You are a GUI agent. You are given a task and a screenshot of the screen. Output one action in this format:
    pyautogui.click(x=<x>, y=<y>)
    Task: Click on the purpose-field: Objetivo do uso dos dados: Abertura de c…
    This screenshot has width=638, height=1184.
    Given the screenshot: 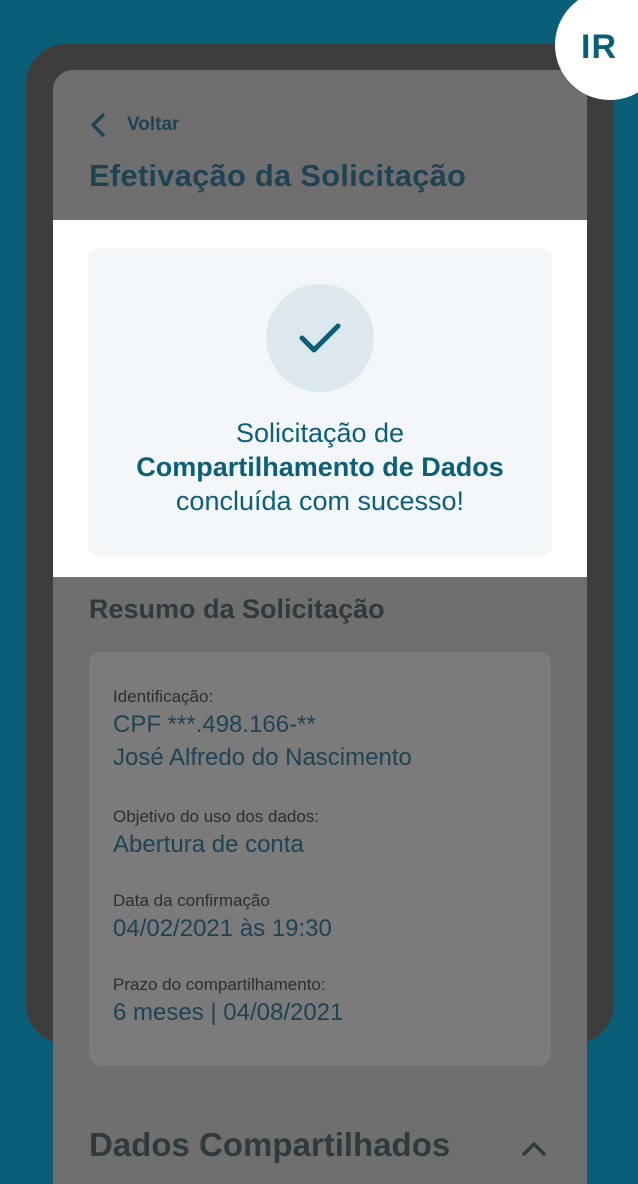 What is the action you would take?
    pyautogui.click(x=216, y=833)
    